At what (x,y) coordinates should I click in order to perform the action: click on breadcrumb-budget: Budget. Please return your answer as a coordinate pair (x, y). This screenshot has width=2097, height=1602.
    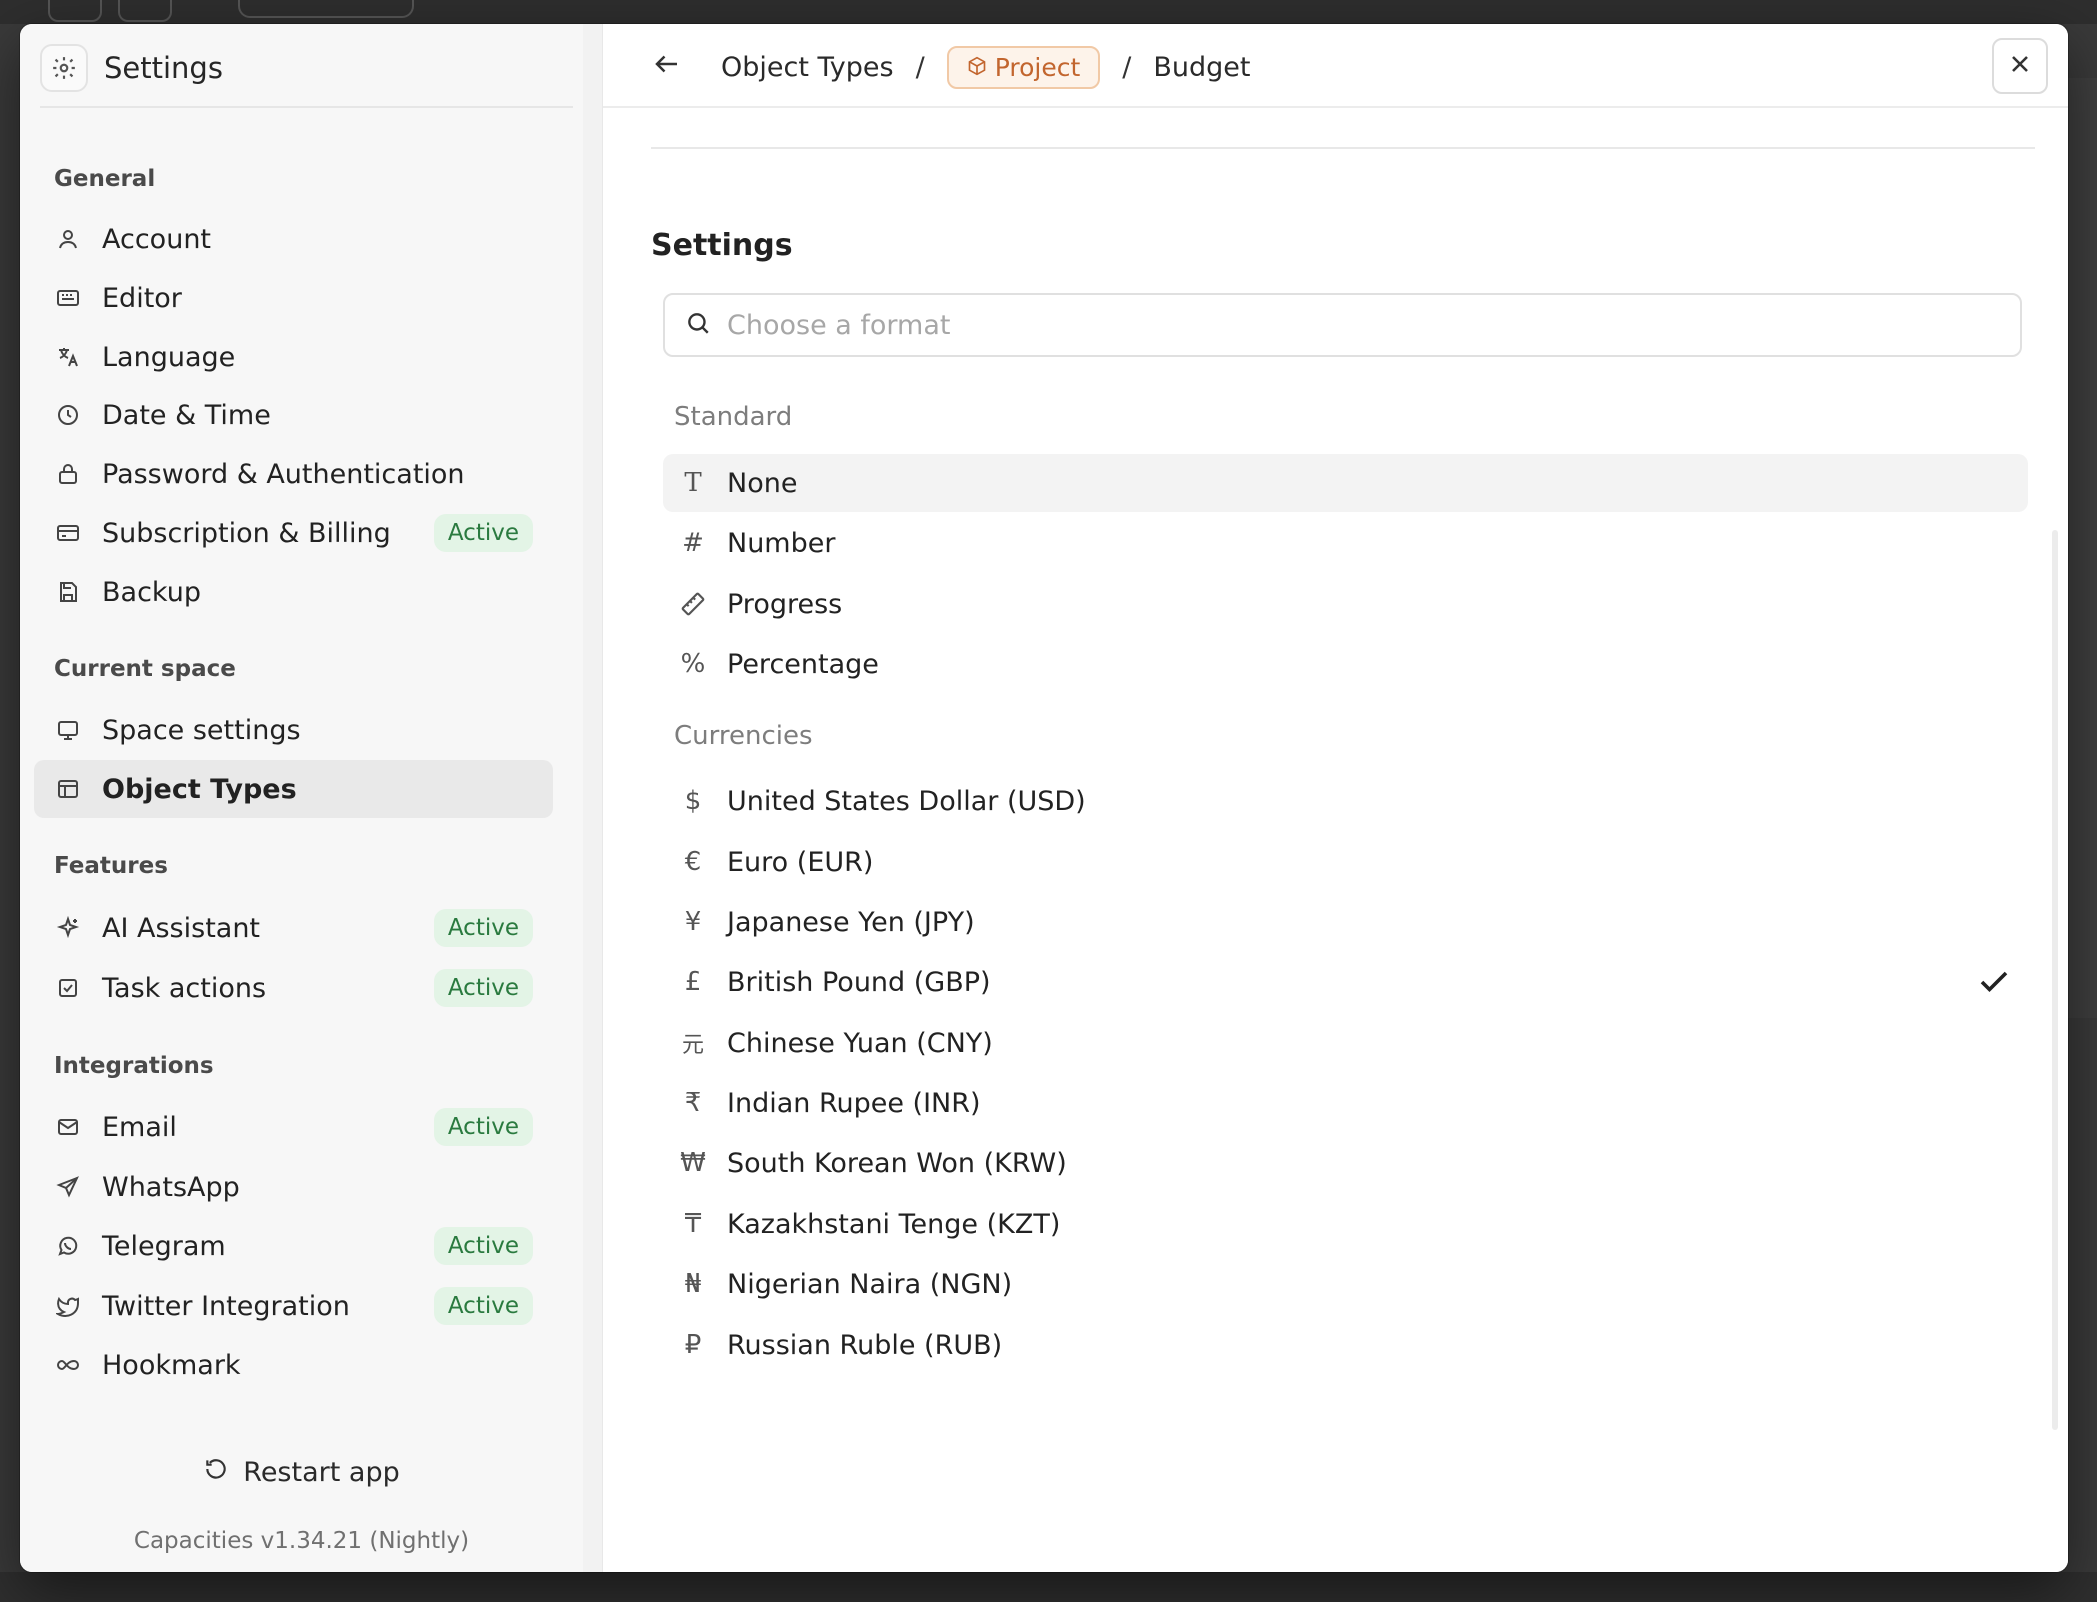
    Looking at the image, I should click on (1202, 67).